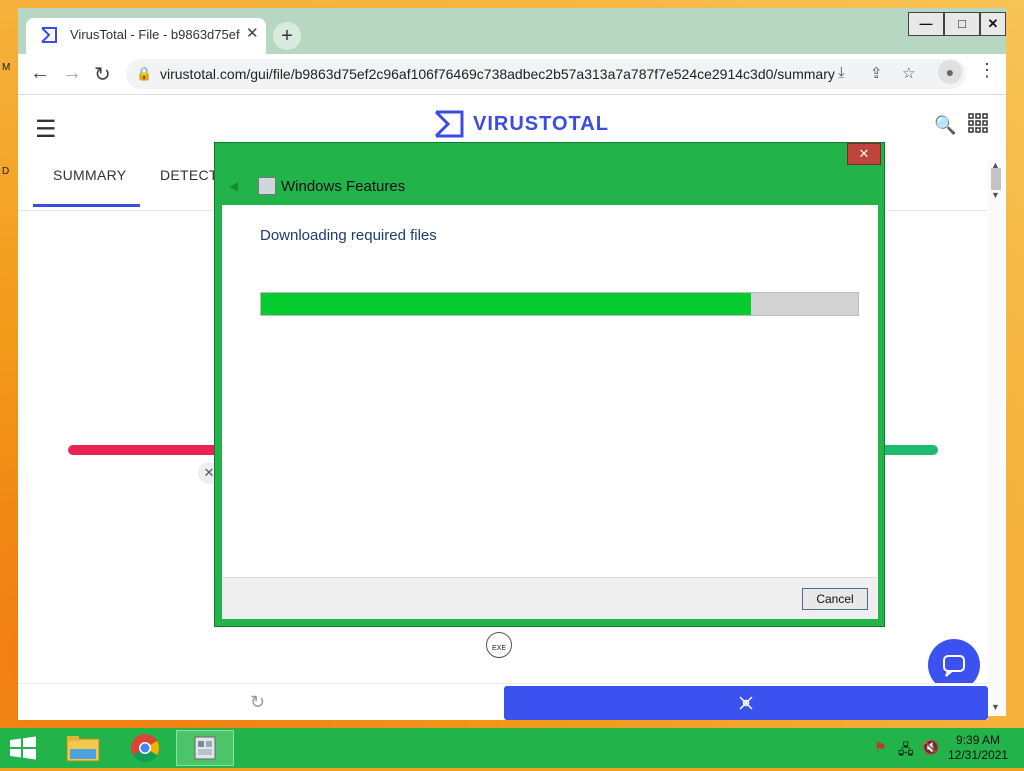 This screenshot has width=1024, height=771. What do you see at coordinates (148, 450) in the screenshot?
I see `detection-score-bar-red` at bounding box center [148, 450].